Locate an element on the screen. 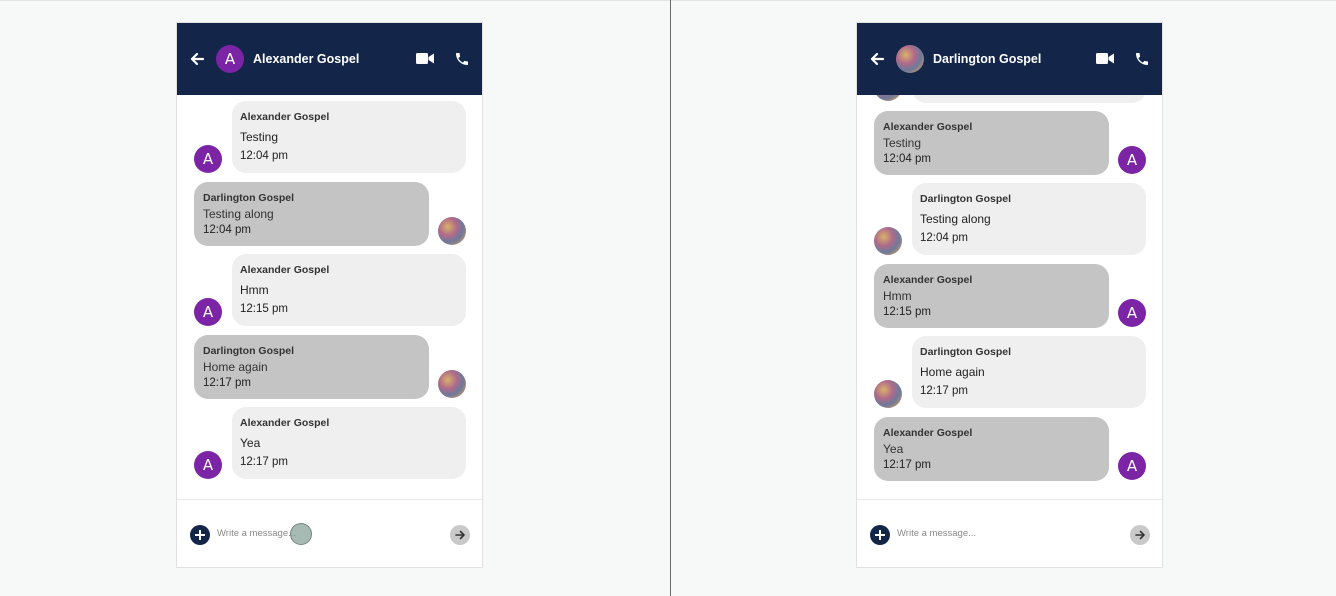  message-item: A Alexander Gospel Testing 12:04 pm is located at coordinates (329, 135).